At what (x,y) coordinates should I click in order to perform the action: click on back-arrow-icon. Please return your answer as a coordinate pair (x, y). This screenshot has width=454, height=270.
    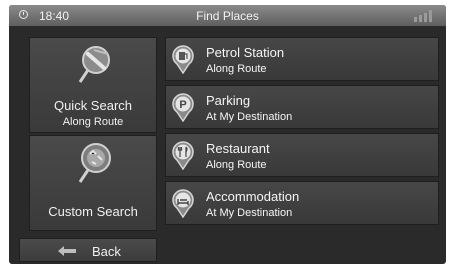
    Looking at the image, I should click on (67, 251).